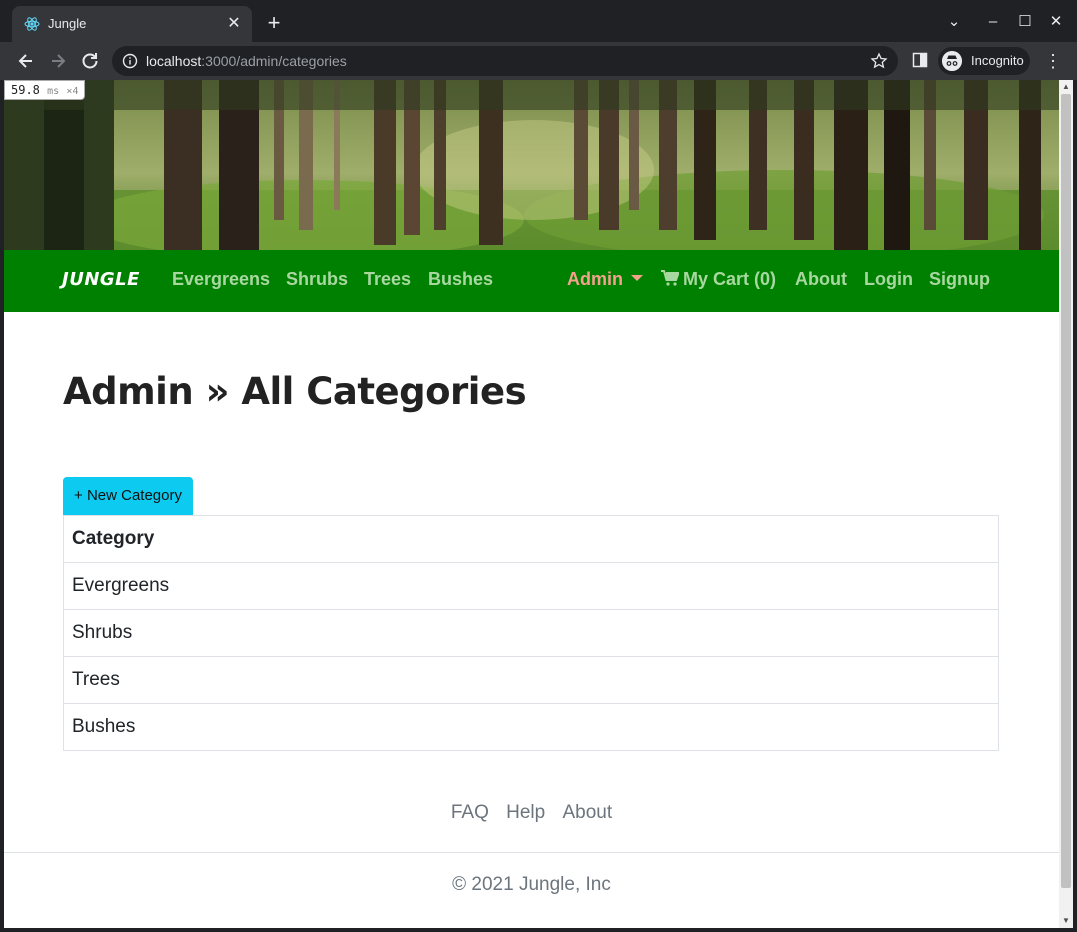  I want to click on table-row: Shrubs, so click(531, 633).